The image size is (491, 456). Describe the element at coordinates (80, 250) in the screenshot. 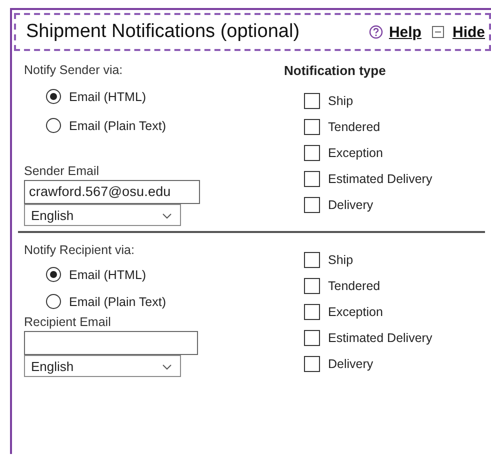

I see `notify-via-label: Notify Recipient via:` at that location.